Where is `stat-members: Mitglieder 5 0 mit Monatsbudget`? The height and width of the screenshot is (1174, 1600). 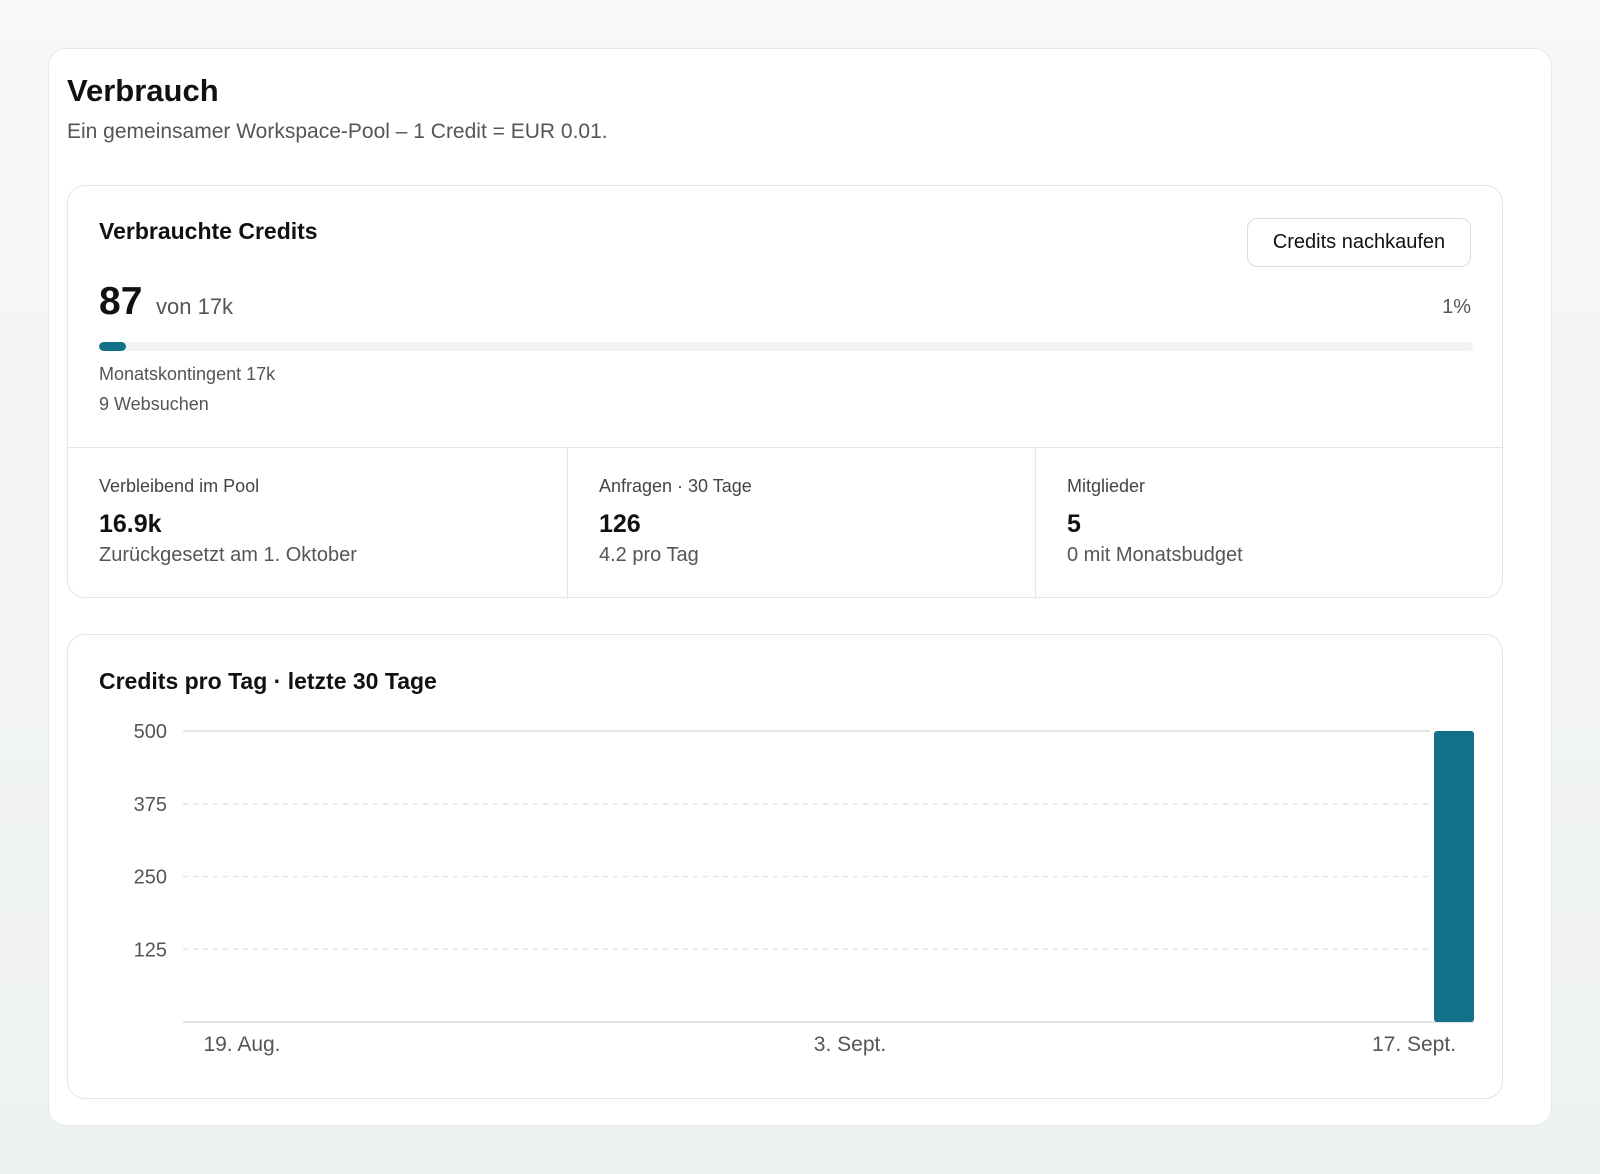
stat-members: Mitglieder 5 0 mit Monatsbudget is located at coordinates (1268, 523).